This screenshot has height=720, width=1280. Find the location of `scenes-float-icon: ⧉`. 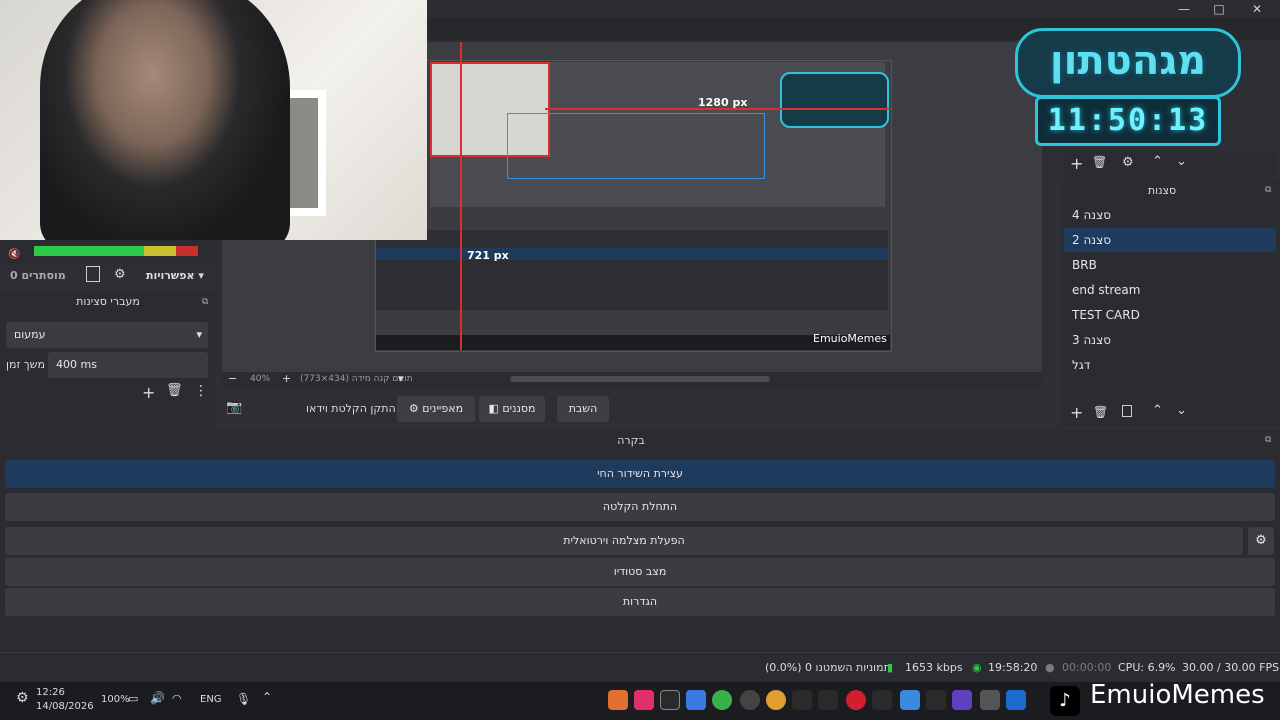

scenes-float-icon: ⧉ is located at coordinates (1268, 190).